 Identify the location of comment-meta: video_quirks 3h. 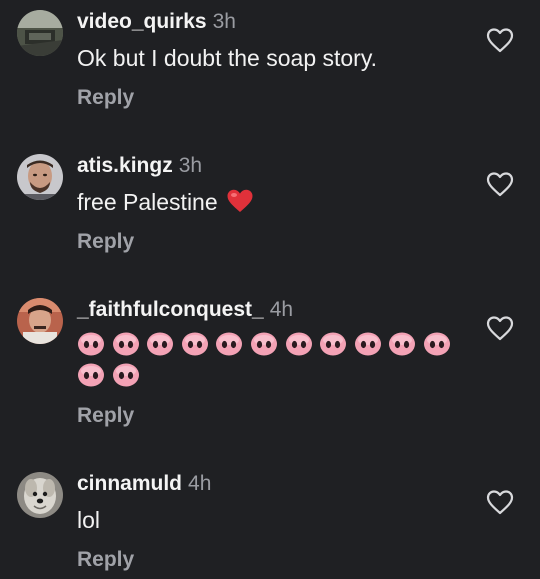
(156, 22).